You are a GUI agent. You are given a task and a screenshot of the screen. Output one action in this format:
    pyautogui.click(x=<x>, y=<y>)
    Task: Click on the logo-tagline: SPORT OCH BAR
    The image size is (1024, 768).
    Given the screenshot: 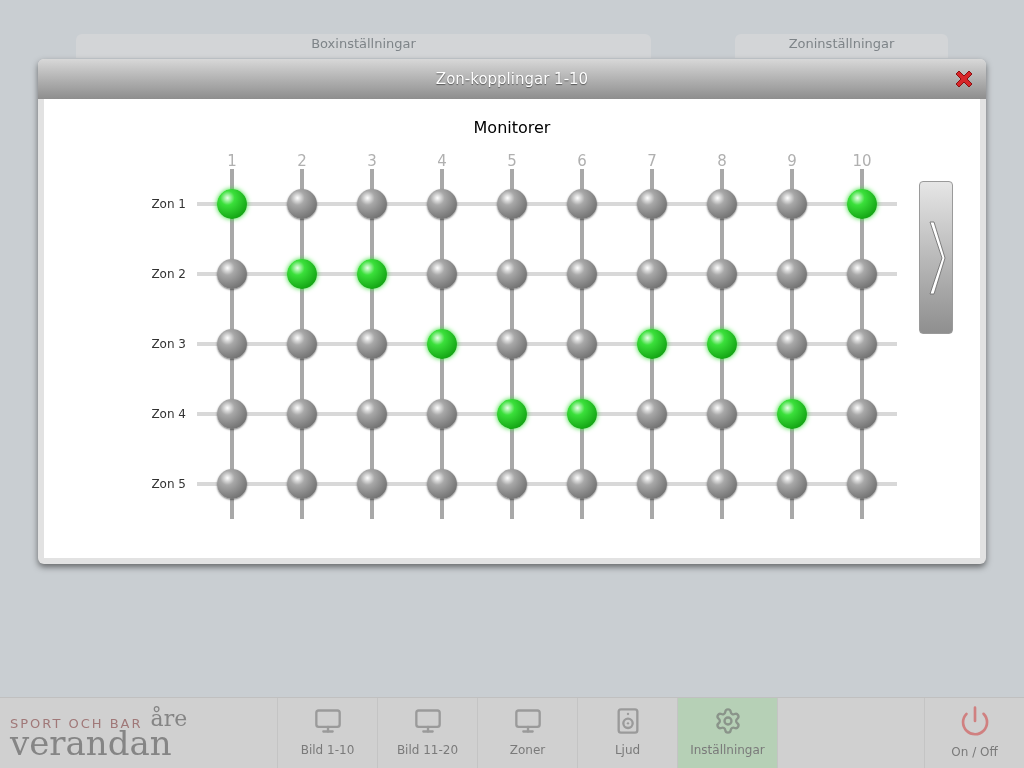 What is the action you would take?
    pyautogui.click(x=76, y=723)
    